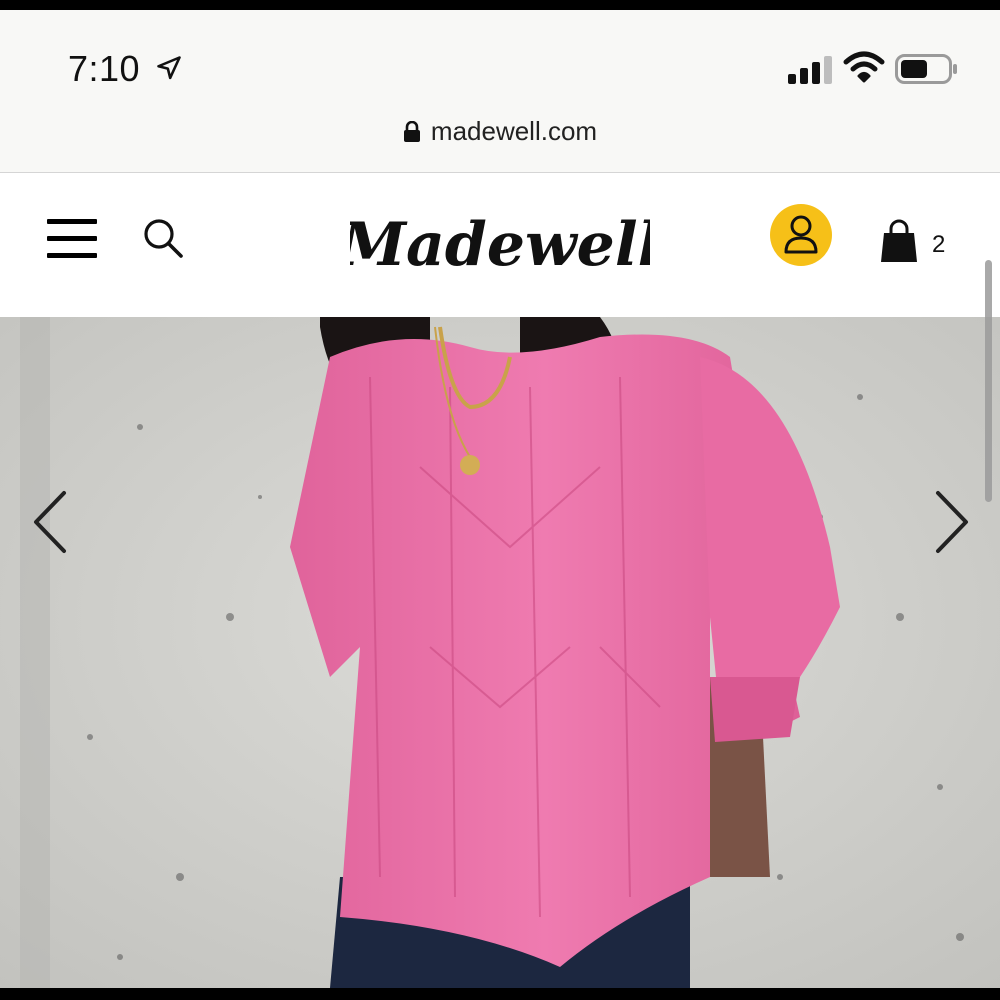  I want to click on site-header: Madewell 2, so click(500, 245).